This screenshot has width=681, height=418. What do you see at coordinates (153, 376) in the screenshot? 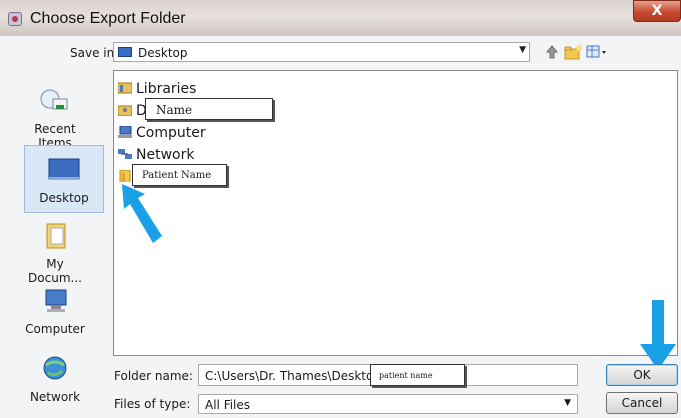
I see `folder-name-label: Folder name:` at bounding box center [153, 376].